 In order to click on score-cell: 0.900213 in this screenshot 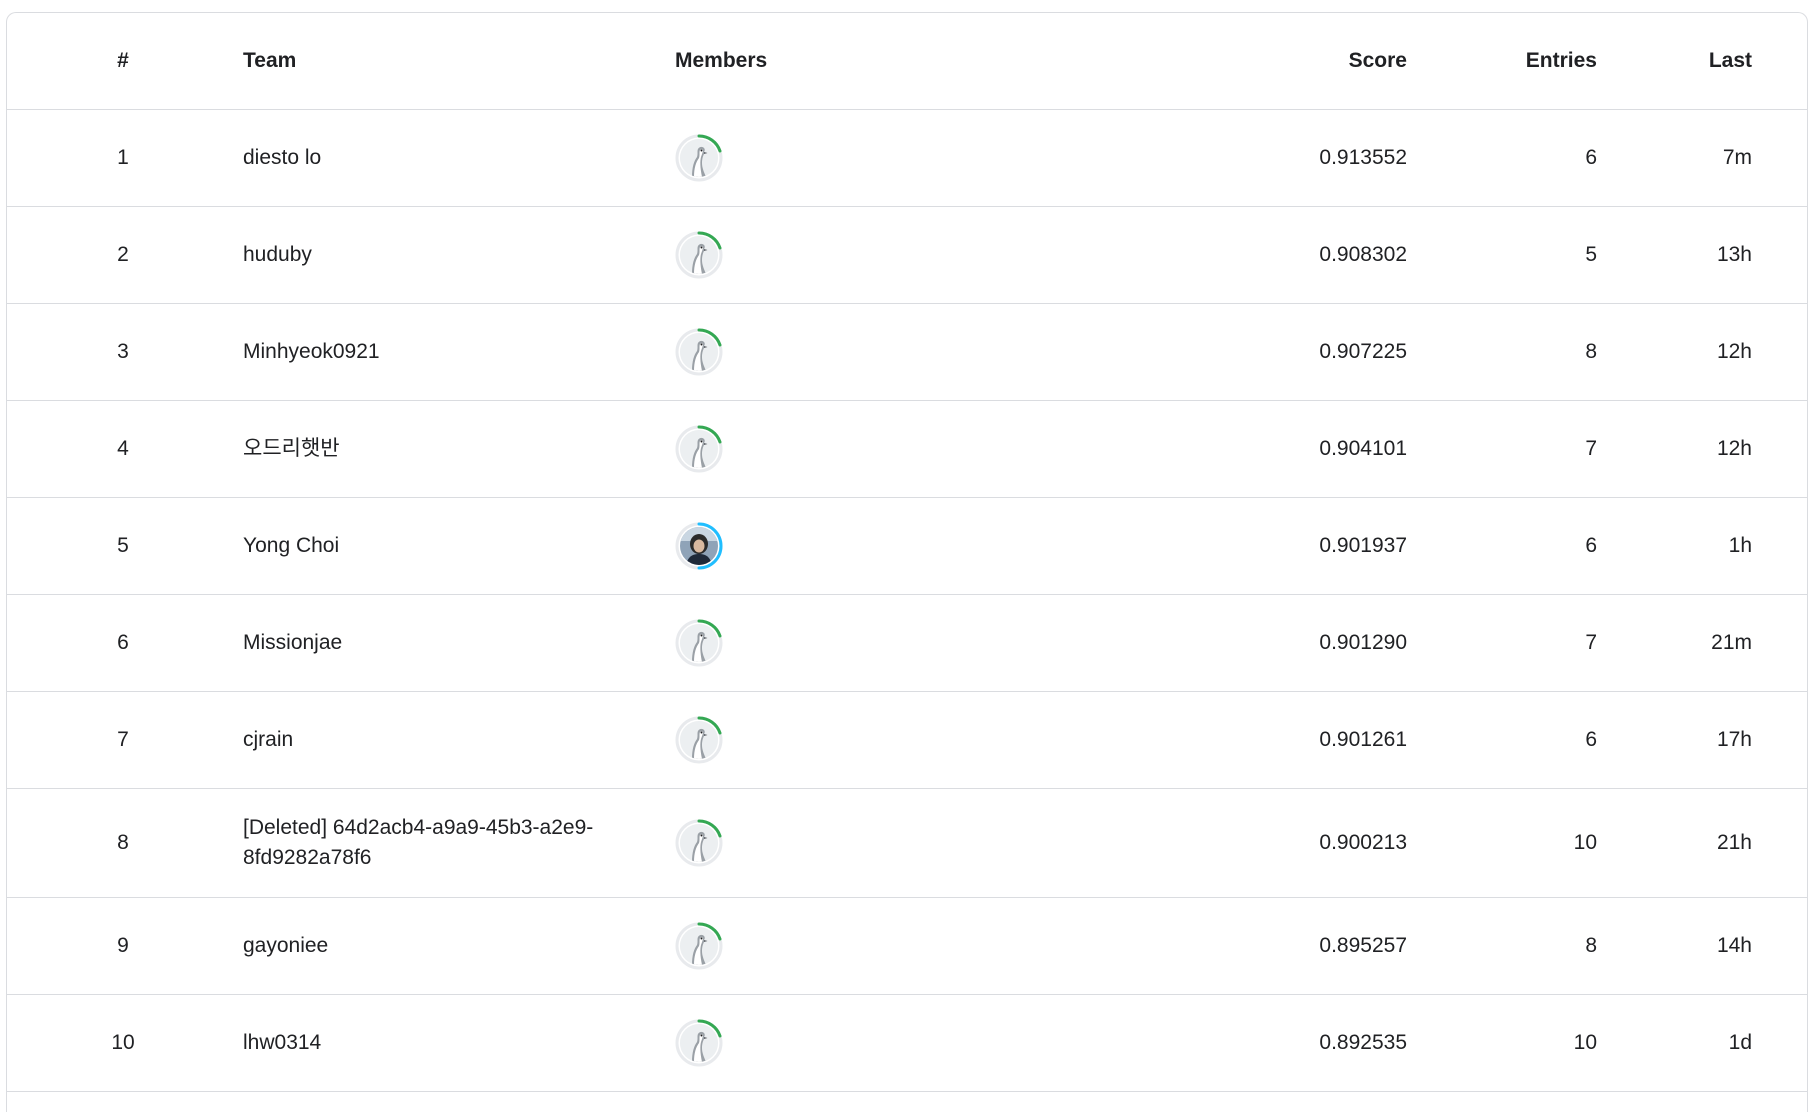, I will do `click(1363, 842)`.